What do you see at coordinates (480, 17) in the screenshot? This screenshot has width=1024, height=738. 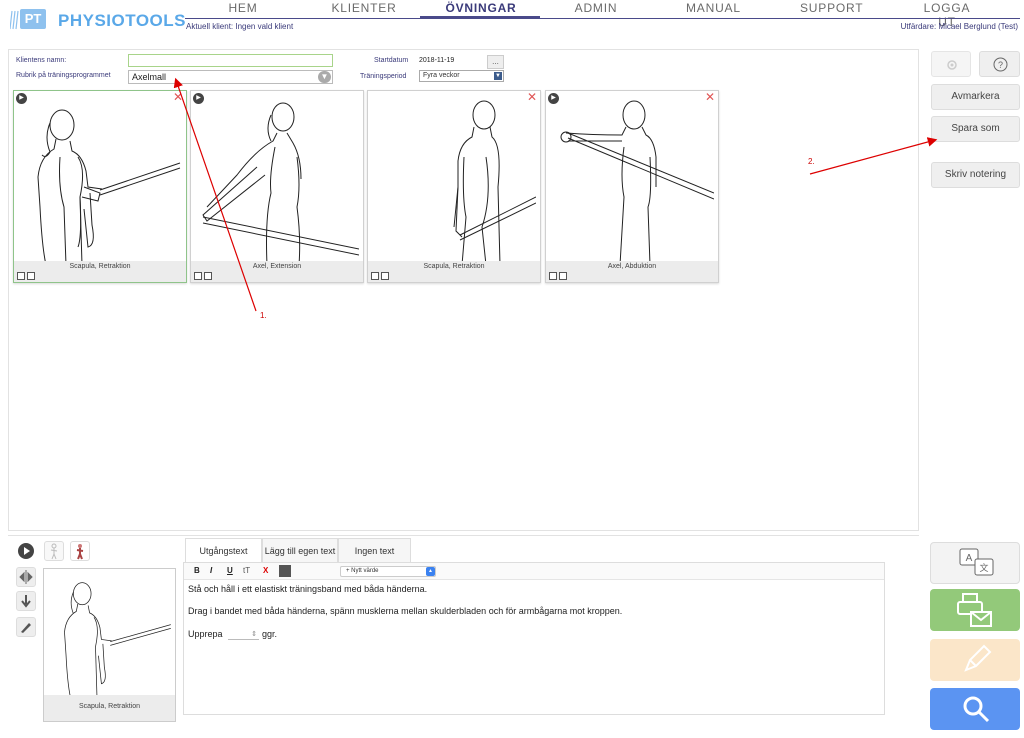 I see `nav-active-indicator` at bounding box center [480, 17].